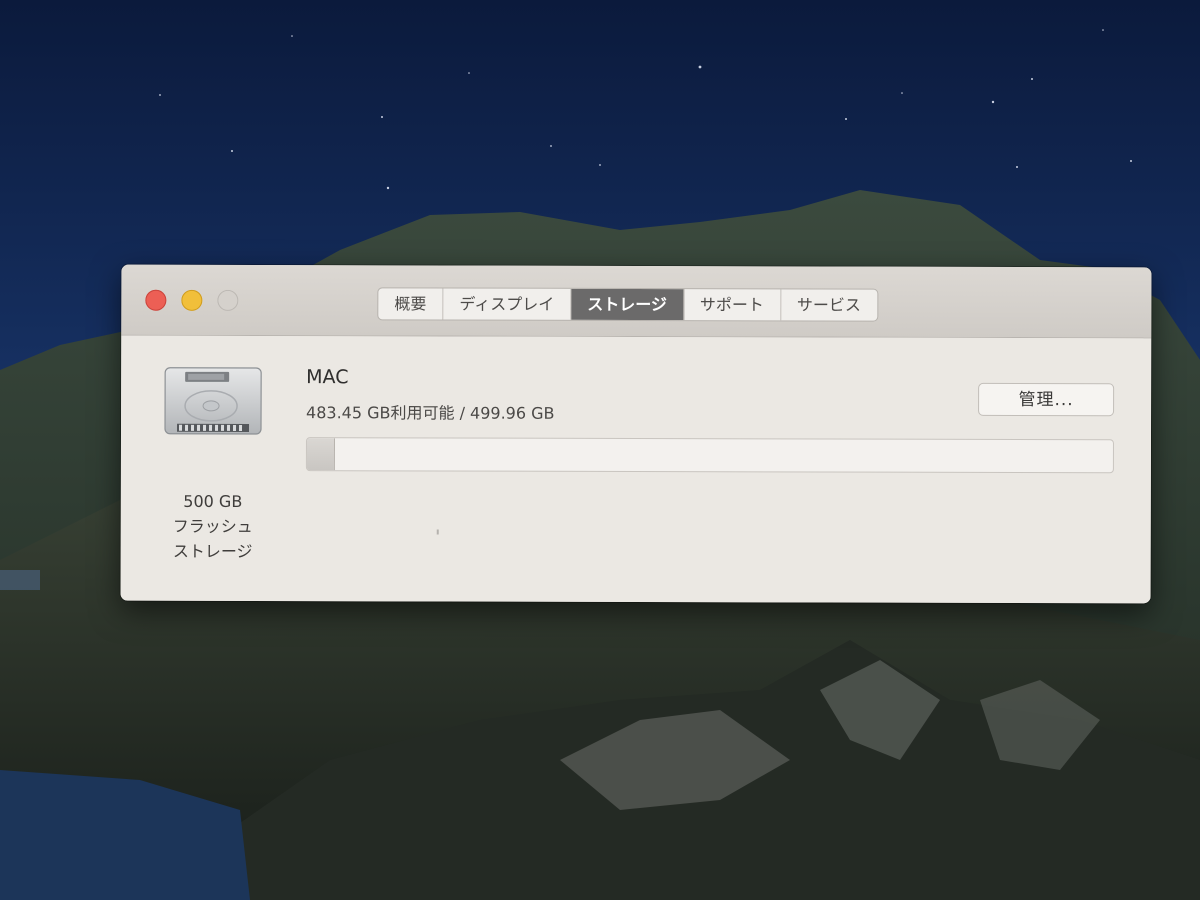 This screenshot has width=1200, height=900. I want to click on tab-service: サービス, so click(829, 304).